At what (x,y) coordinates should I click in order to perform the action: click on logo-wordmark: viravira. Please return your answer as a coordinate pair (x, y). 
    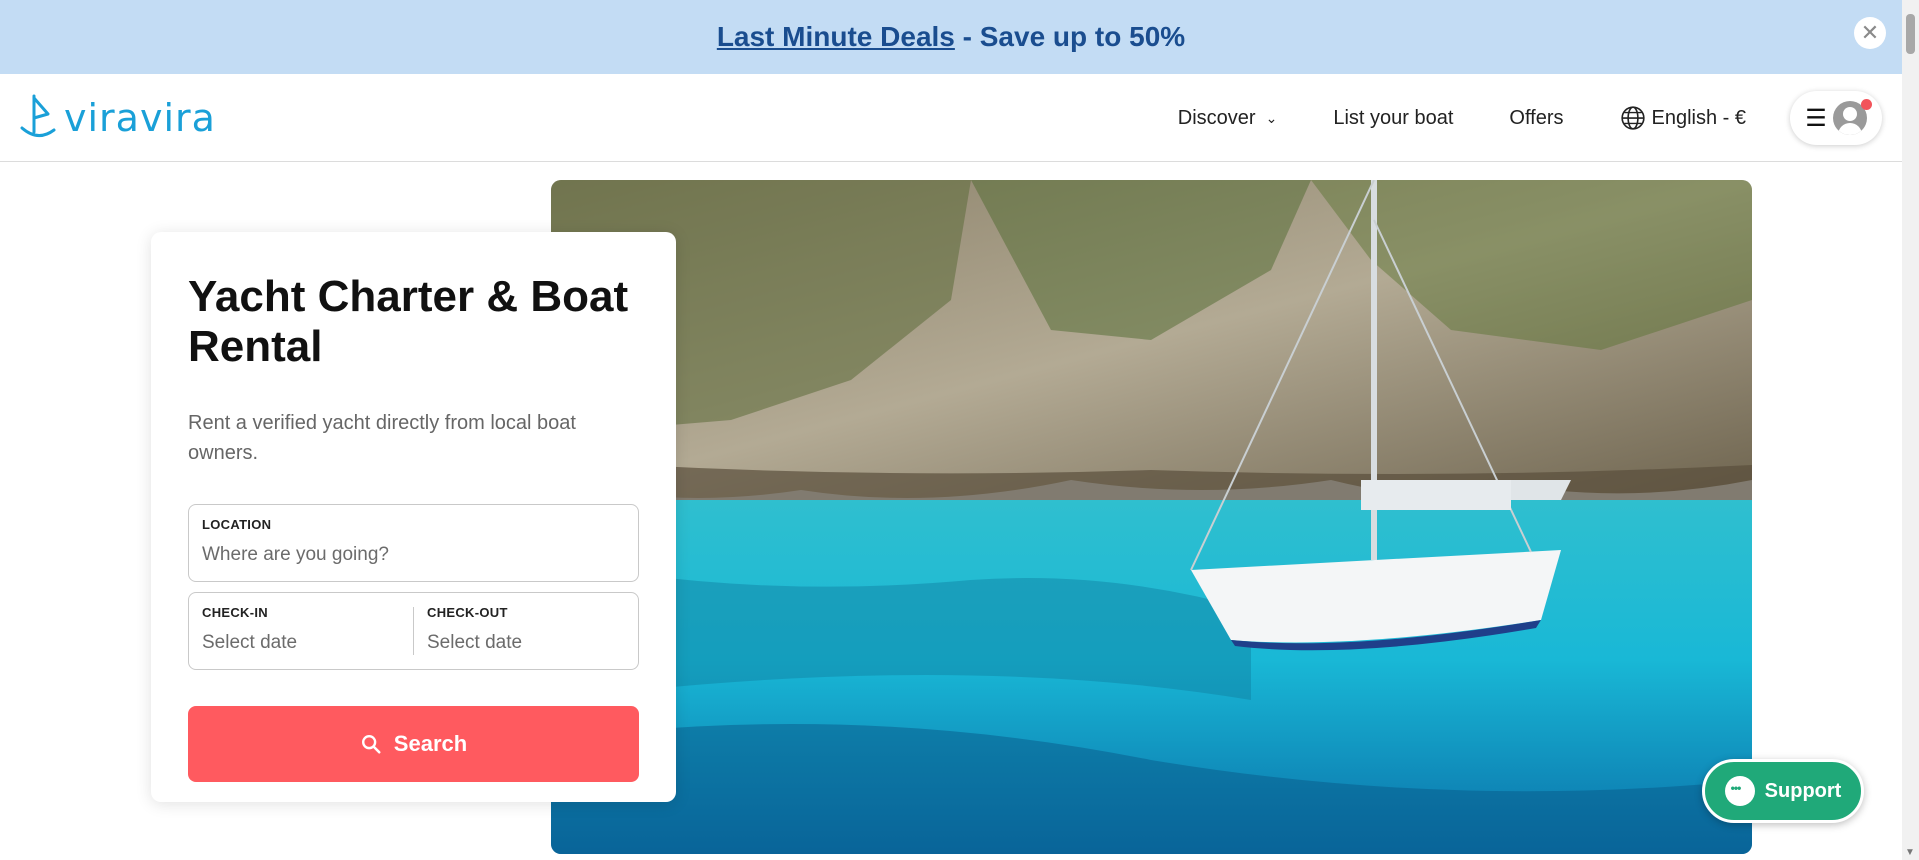
    Looking at the image, I should click on (140, 118).